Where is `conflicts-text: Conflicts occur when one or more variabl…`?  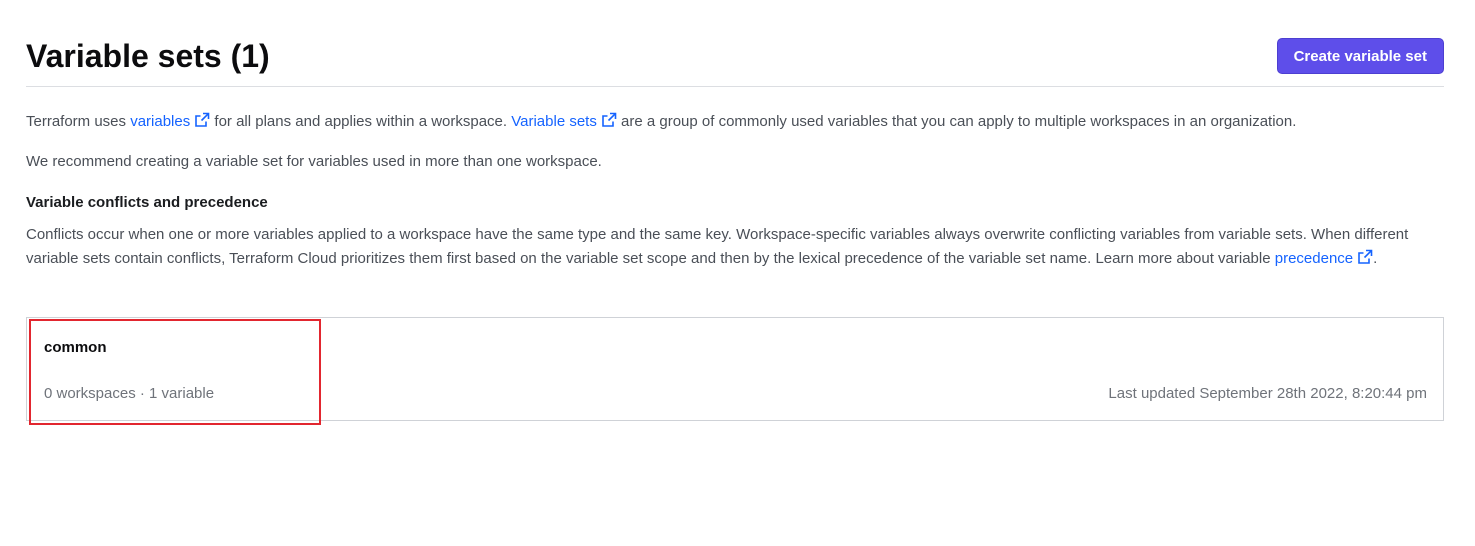
conflicts-text: Conflicts occur when one or more variabl… is located at coordinates (717, 246).